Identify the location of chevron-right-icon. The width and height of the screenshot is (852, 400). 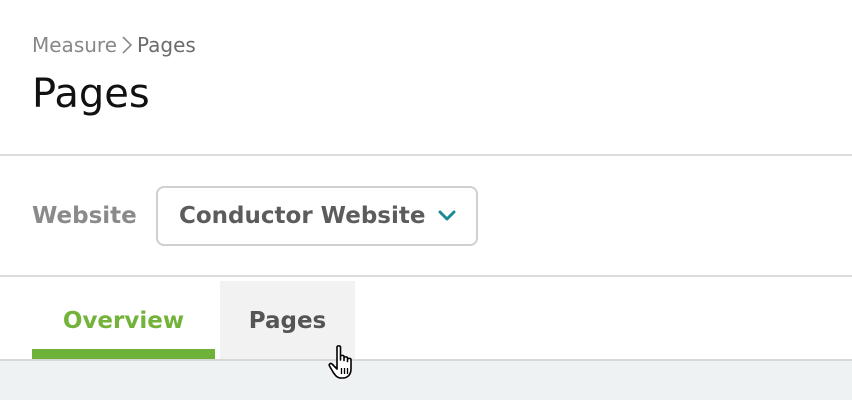
(127, 45).